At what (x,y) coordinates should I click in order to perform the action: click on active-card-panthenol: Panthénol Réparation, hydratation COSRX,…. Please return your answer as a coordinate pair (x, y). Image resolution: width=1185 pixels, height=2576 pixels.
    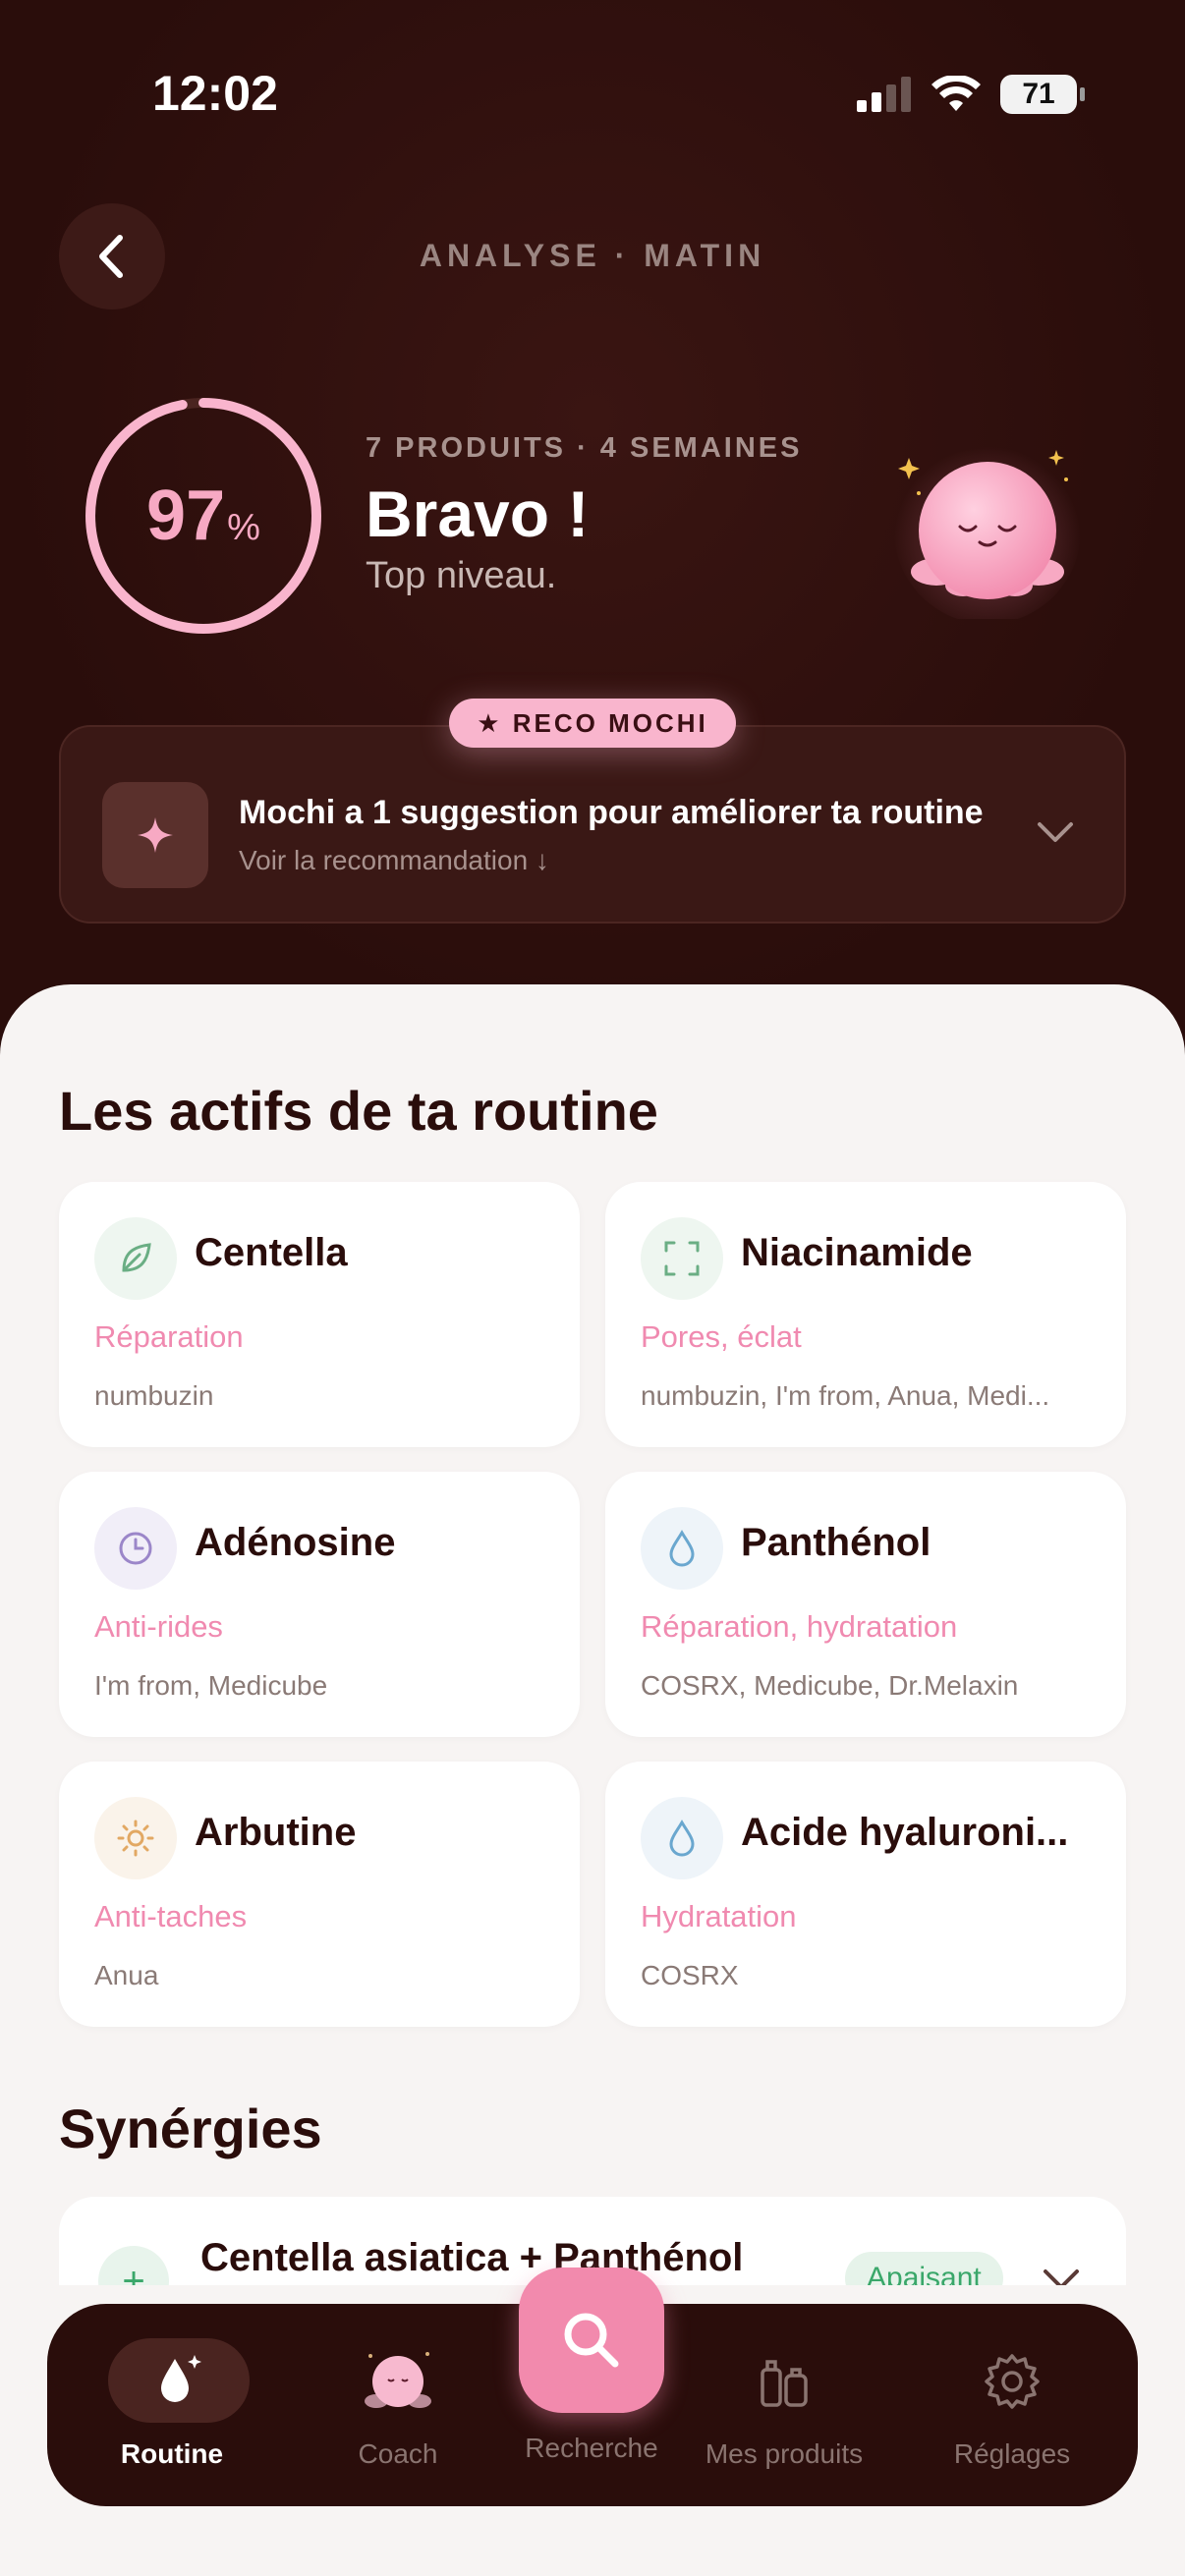
    Looking at the image, I should click on (866, 1604).